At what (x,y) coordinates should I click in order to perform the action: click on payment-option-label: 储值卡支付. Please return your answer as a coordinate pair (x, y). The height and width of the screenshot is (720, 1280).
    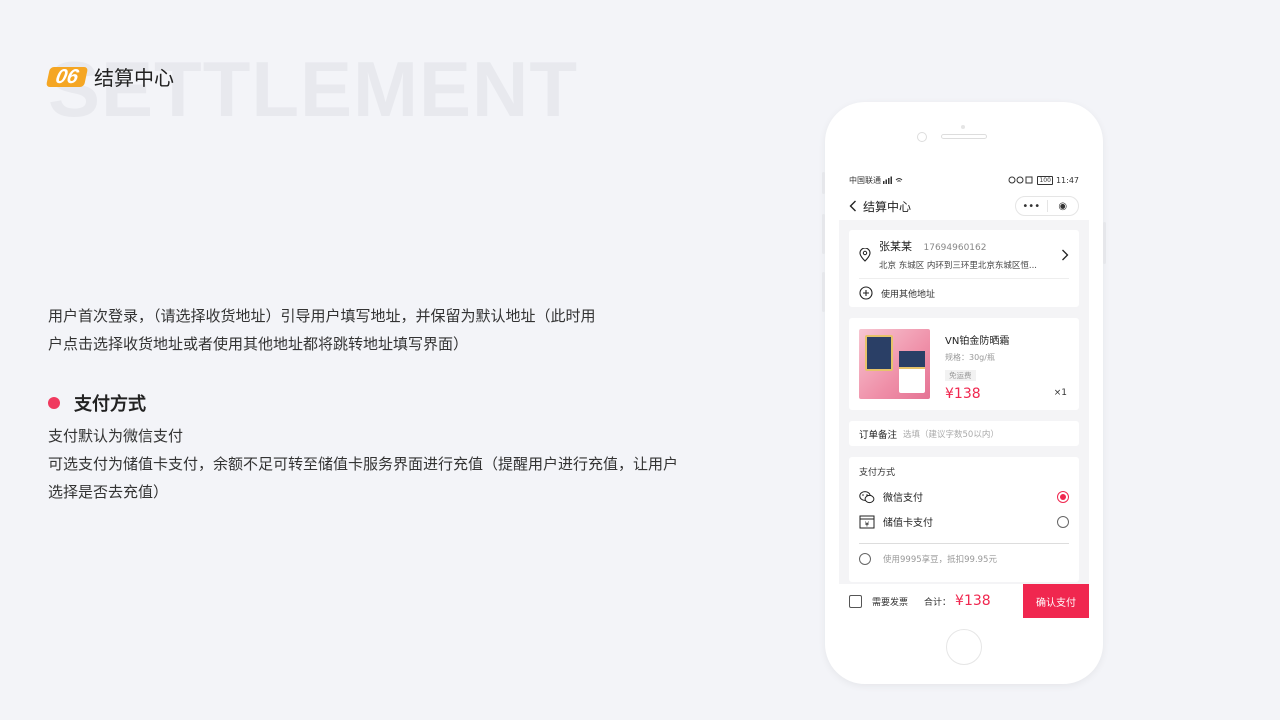
    Looking at the image, I should click on (908, 523).